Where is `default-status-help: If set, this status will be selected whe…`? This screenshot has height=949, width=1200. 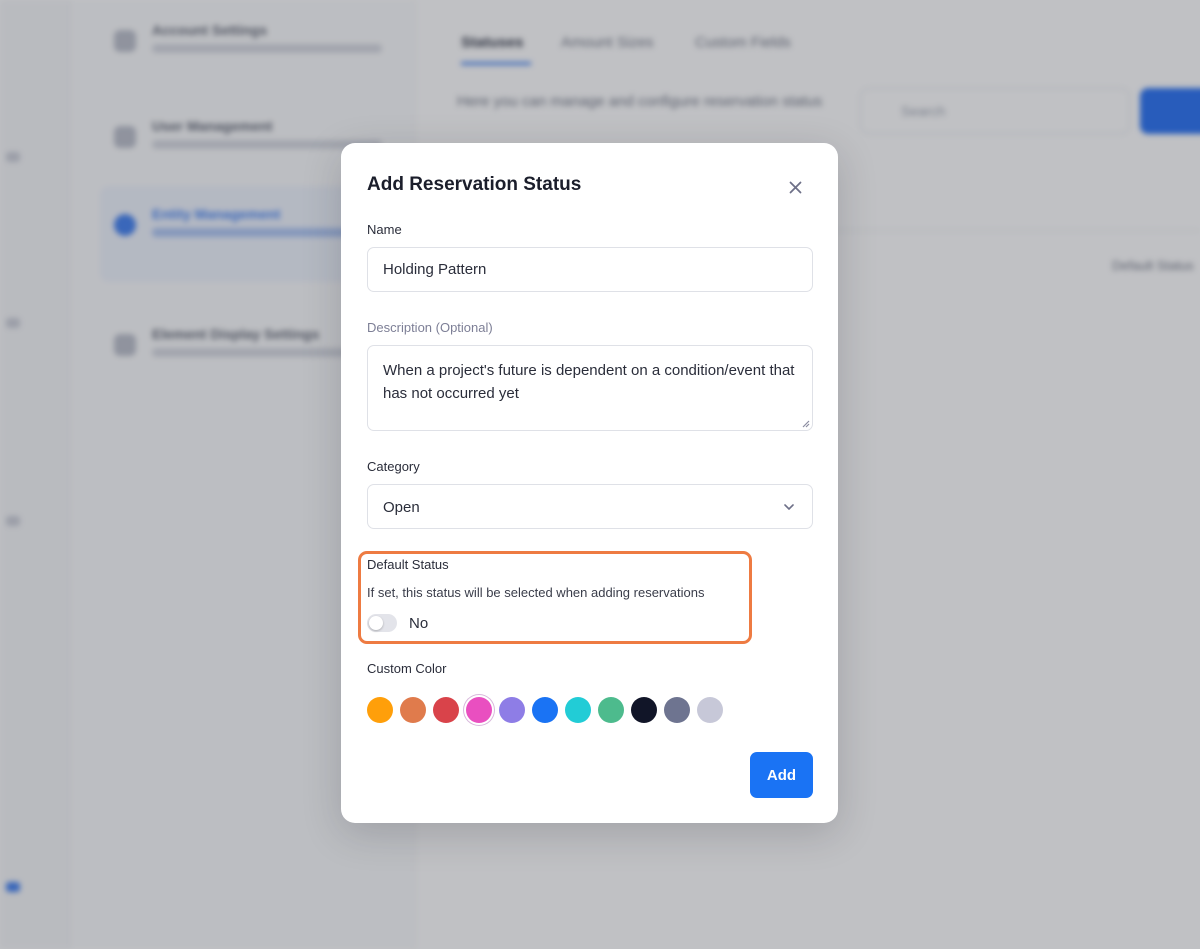 default-status-help: If set, this status will be selected whe… is located at coordinates (536, 592).